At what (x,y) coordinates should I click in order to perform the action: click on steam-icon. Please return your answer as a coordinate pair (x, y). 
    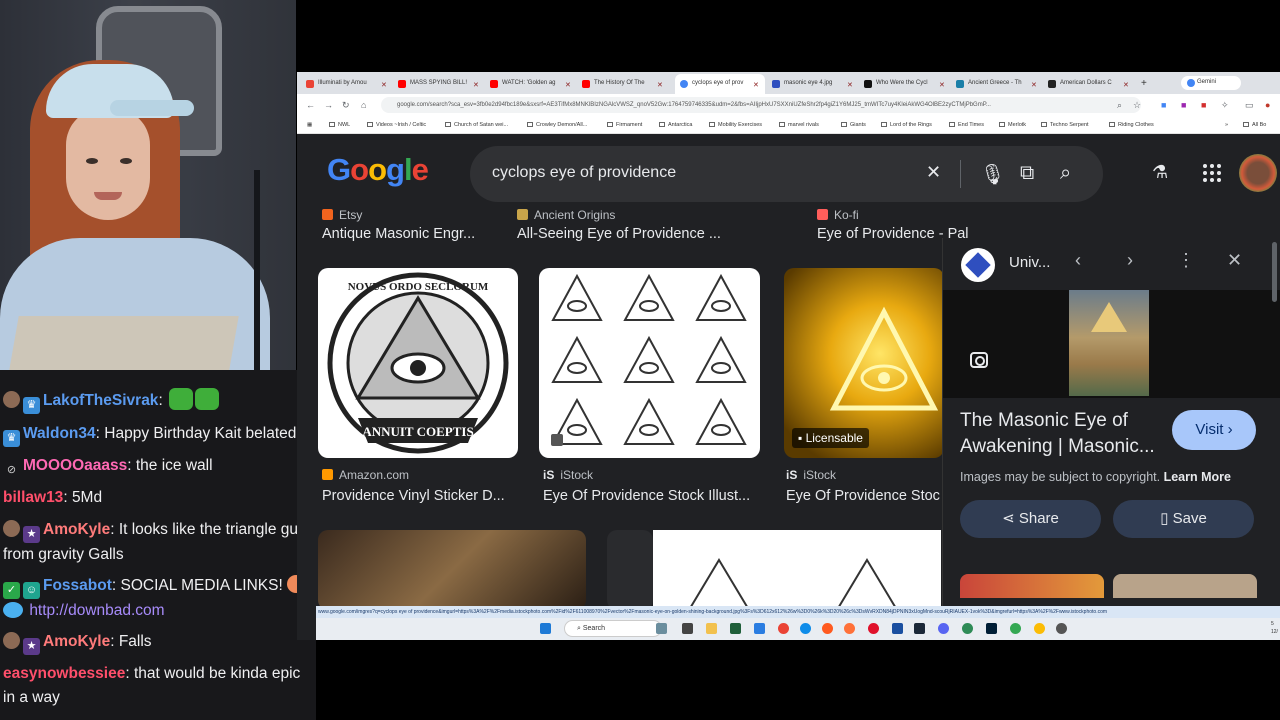
    Looking at the image, I should click on (919, 628).